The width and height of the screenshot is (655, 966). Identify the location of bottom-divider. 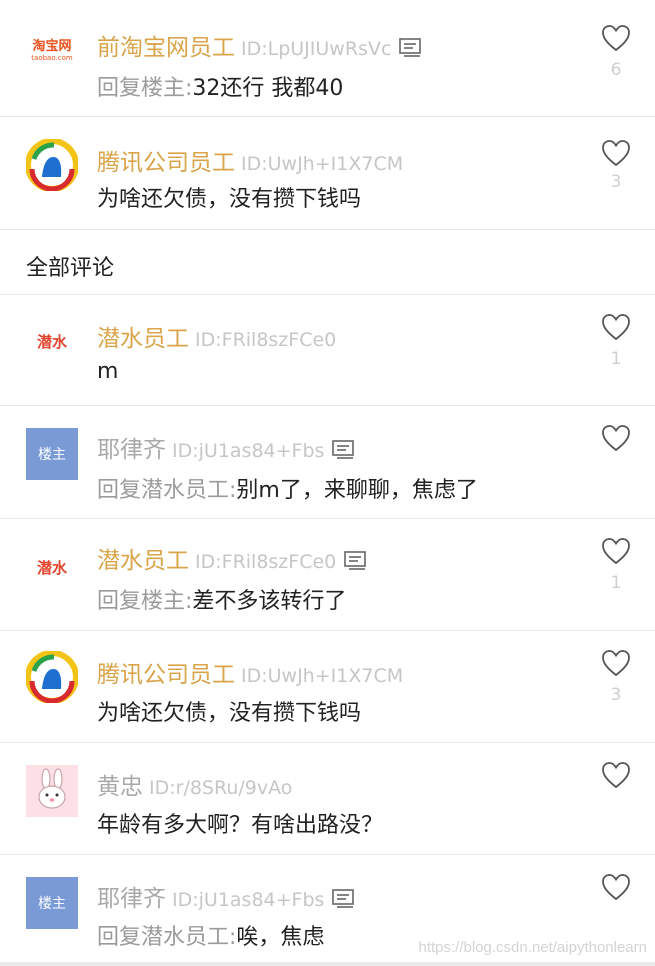
(327, 964).